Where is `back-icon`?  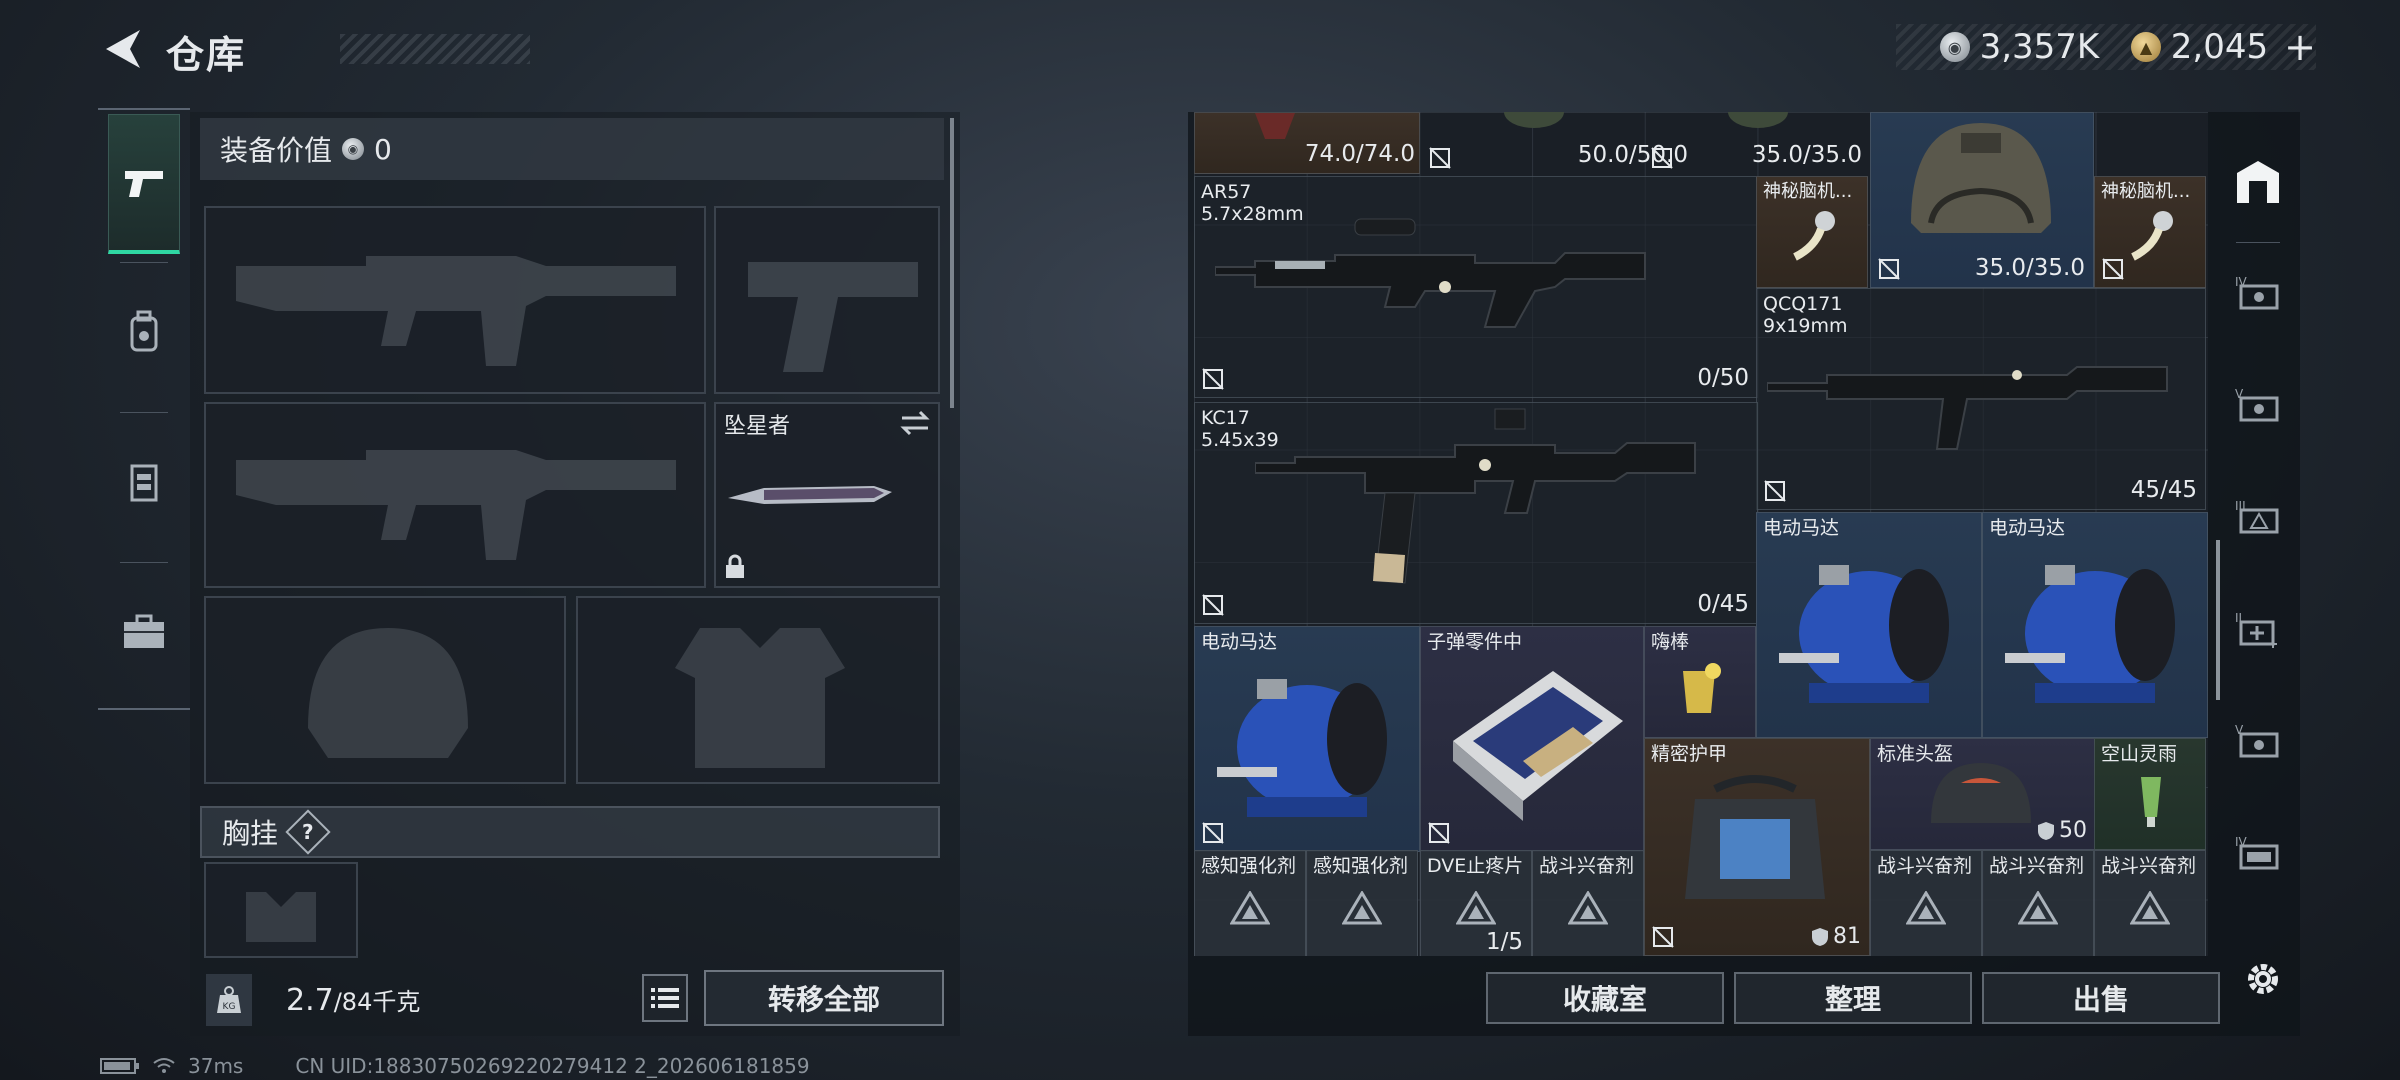
back-icon is located at coordinates (121, 49).